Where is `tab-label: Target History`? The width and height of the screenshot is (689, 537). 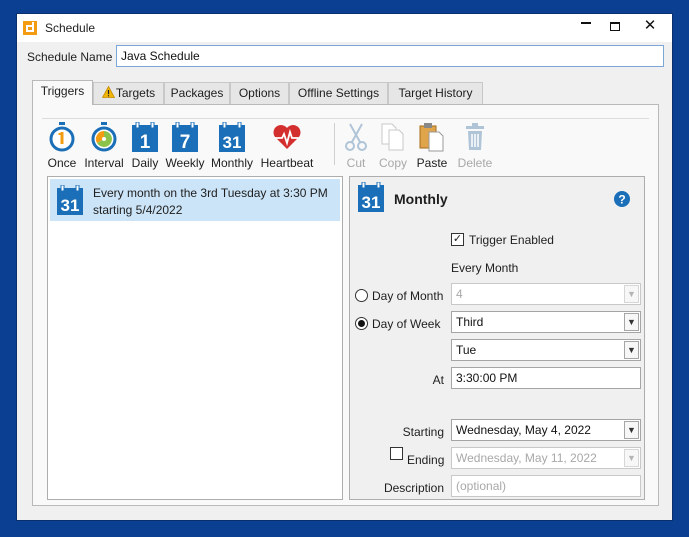 tab-label: Target History is located at coordinates (435, 93).